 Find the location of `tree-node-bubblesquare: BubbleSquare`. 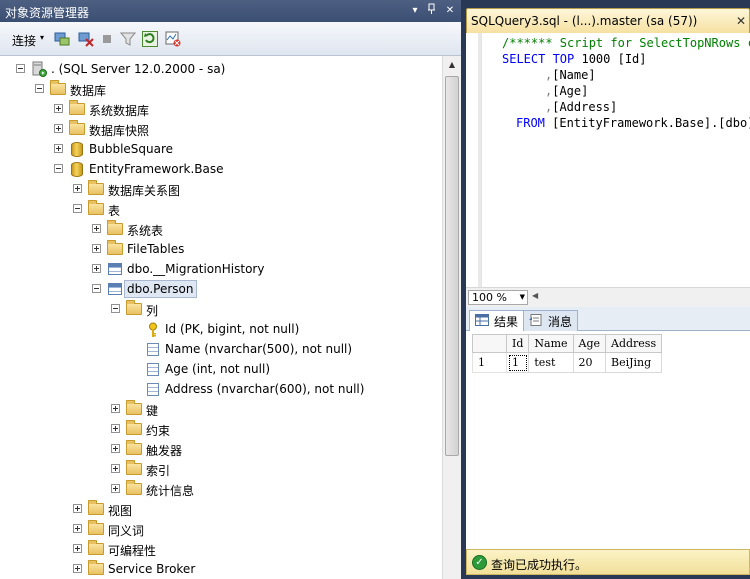

tree-node-bubblesquare: BubbleSquare is located at coordinates (220, 149).